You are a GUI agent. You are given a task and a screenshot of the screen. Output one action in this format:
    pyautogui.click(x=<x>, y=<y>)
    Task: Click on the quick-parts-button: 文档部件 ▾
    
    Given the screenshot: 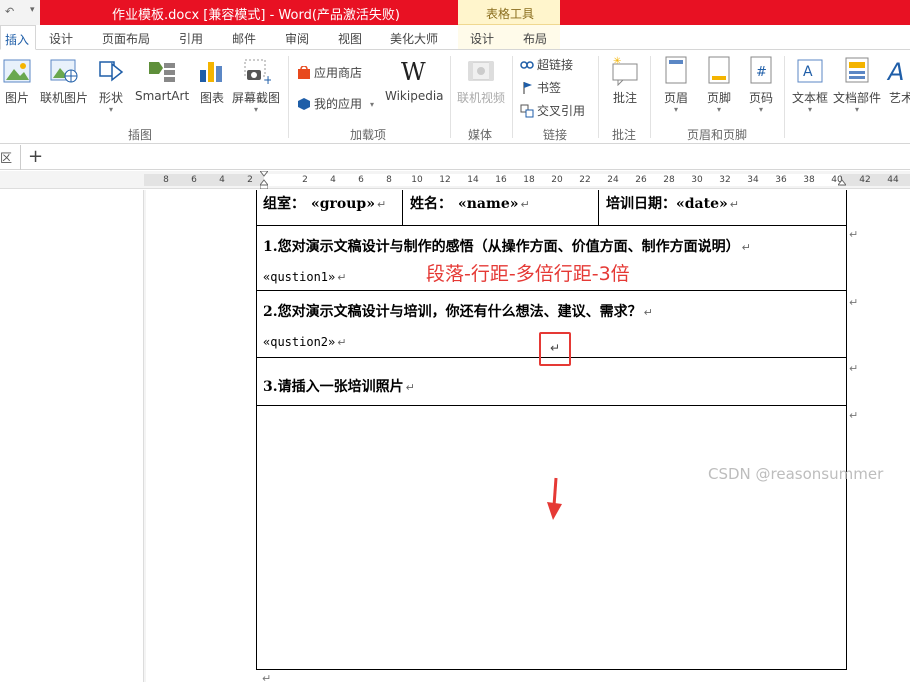 What is the action you would take?
    pyautogui.click(x=857, y=84)
    